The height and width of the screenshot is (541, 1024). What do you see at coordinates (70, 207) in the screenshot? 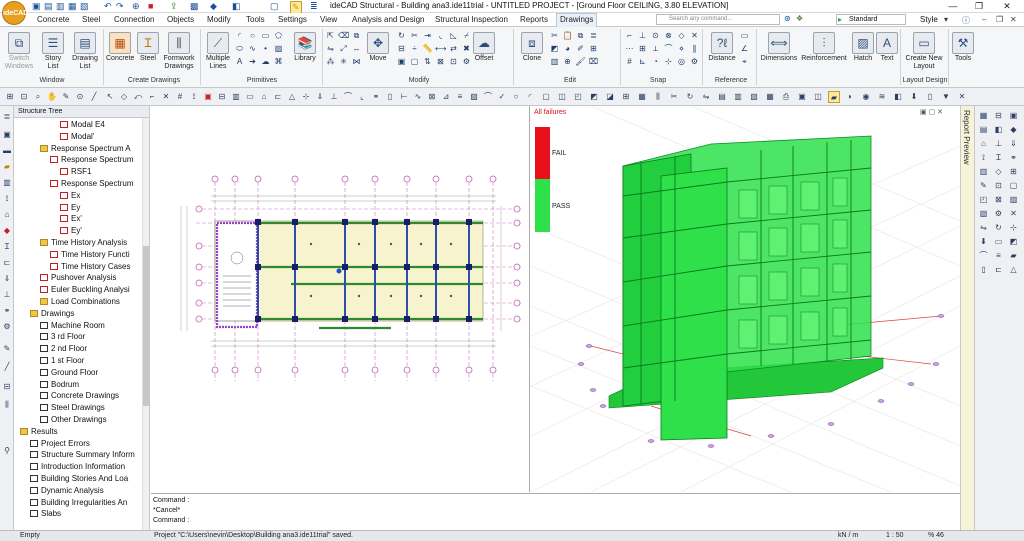
I see `tree-item: Ey` at bounding box center [70, 207].